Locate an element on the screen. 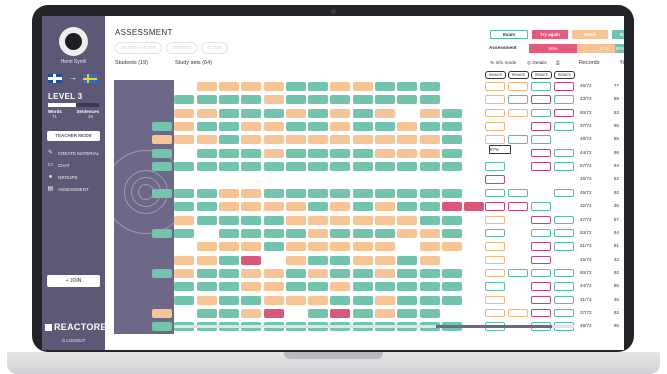  avatar is located at coordinates (73, 41).